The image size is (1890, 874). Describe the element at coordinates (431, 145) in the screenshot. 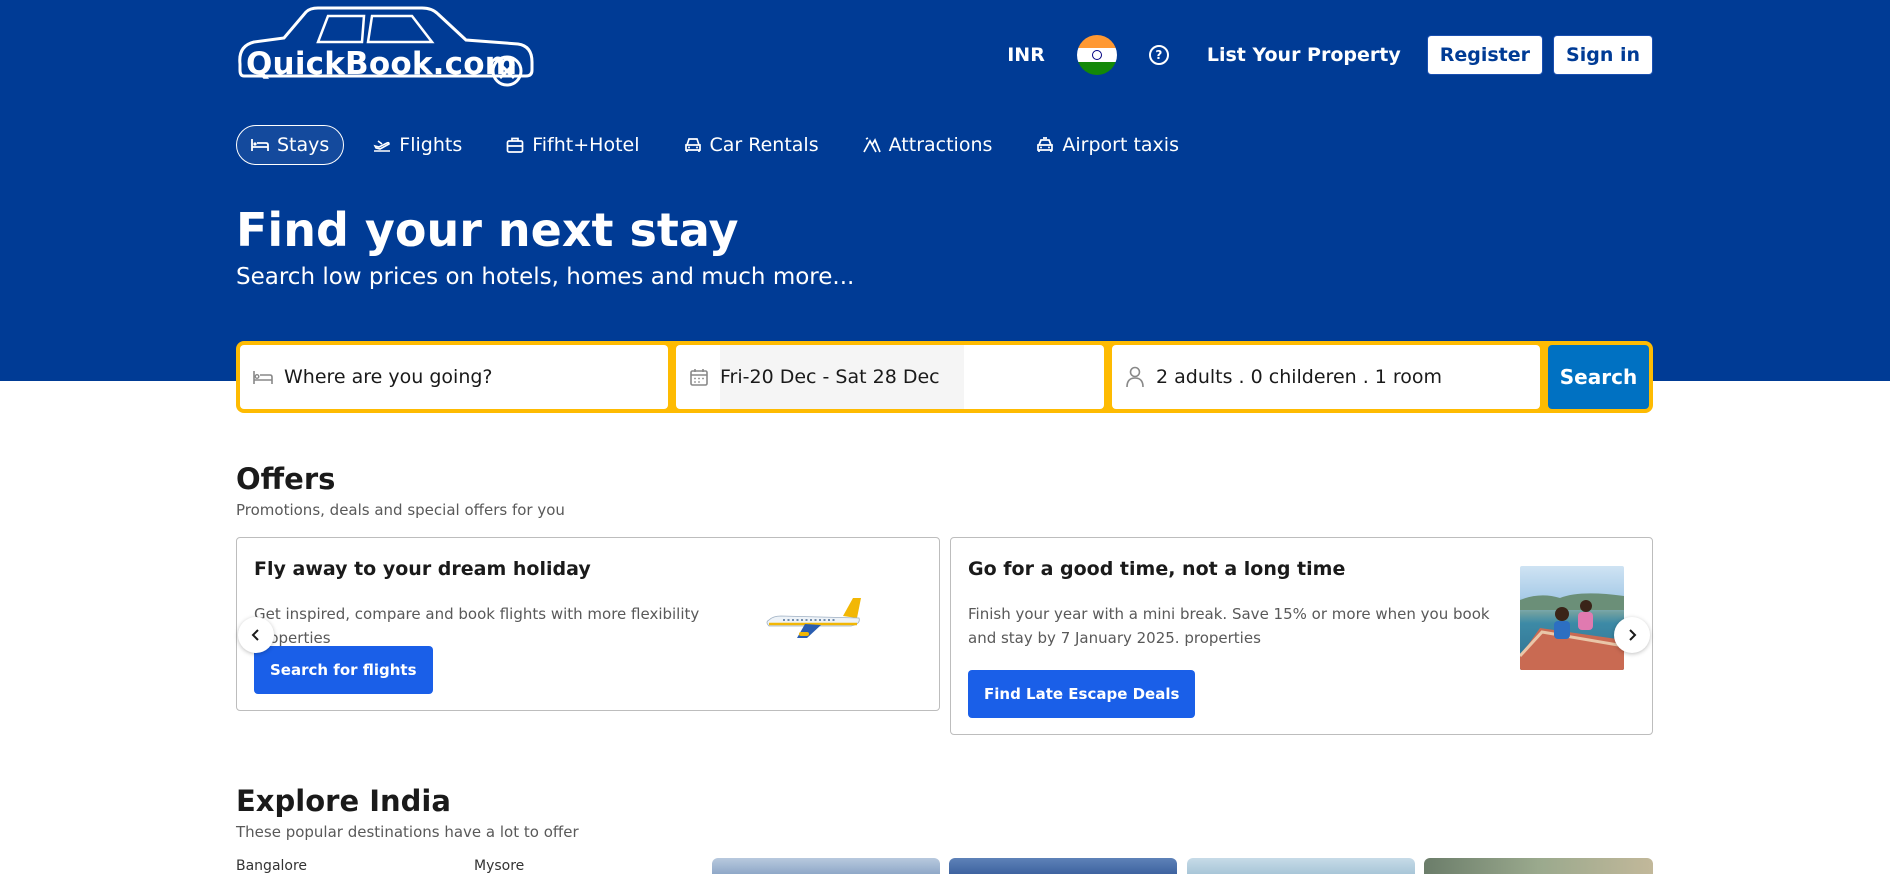

I see `tab-label: Flights` at that location.